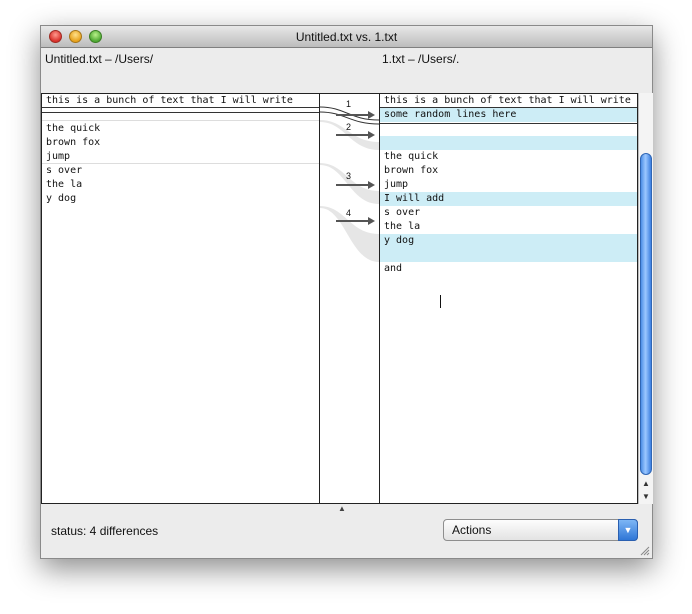 This screenshot has height=614, width=692. What do you see at coordinates (508, 171) in the screenshot?
I see `right-line: brown fox` at bounding box center [508, 171].